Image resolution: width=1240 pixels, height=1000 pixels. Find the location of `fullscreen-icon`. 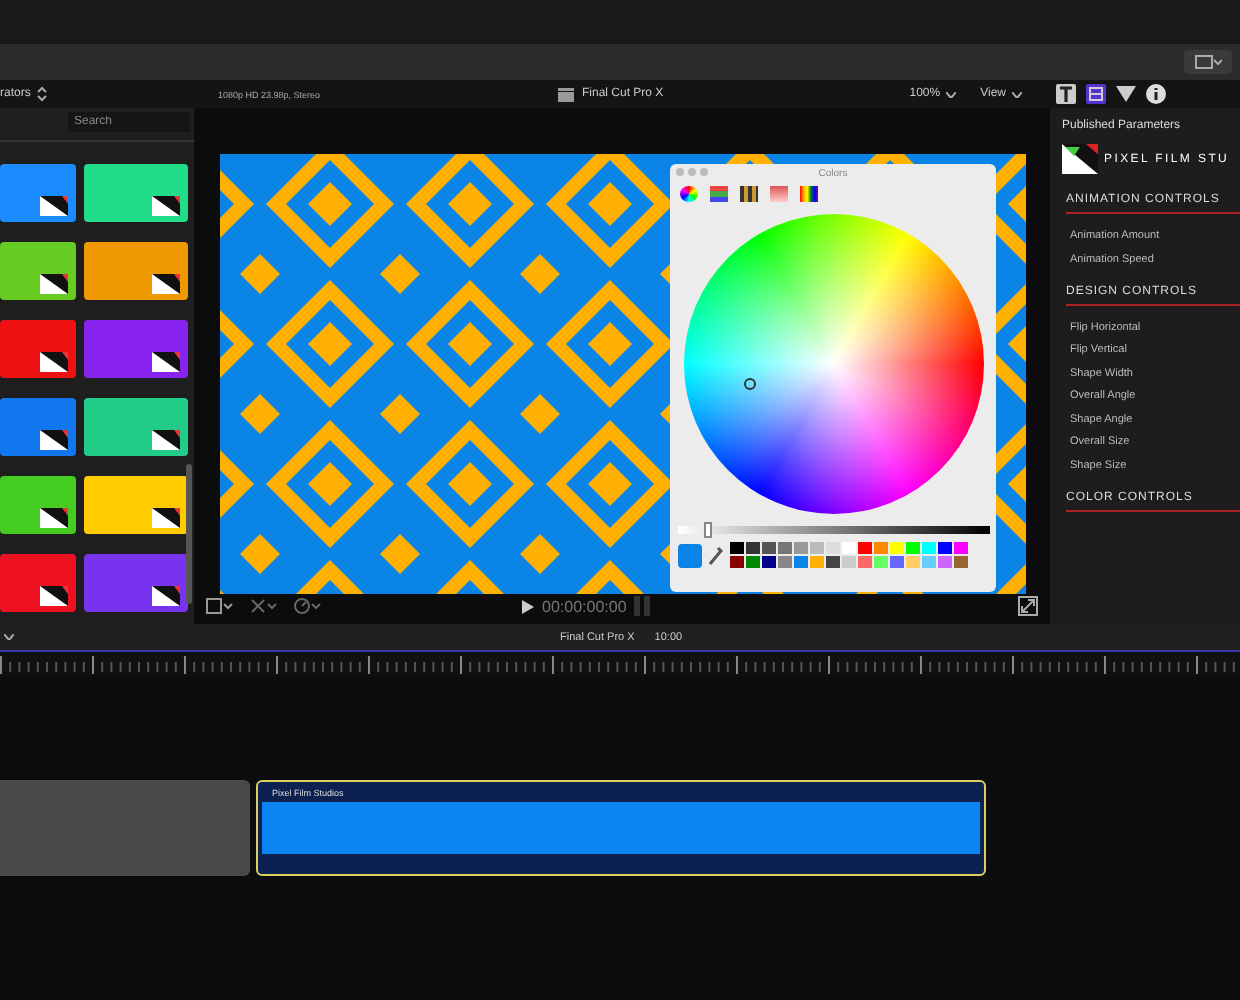

fullscreen-icon is located at coordinates (1028, 606).